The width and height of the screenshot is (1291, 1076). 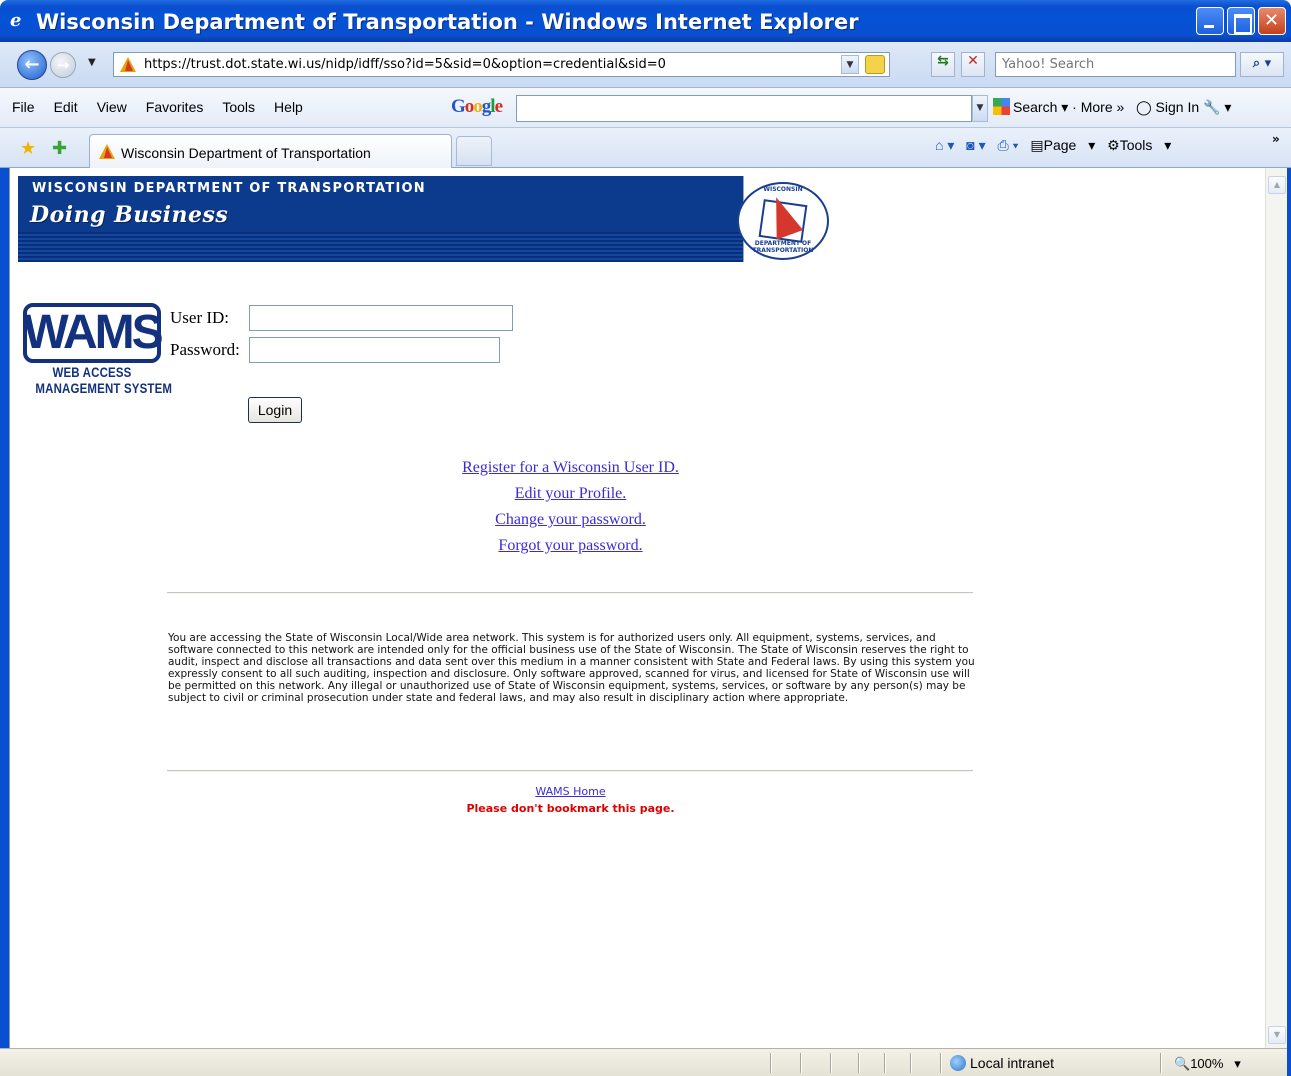 I want to click on forgot-password-link: Forgot your password., so click(x=570, y=546).